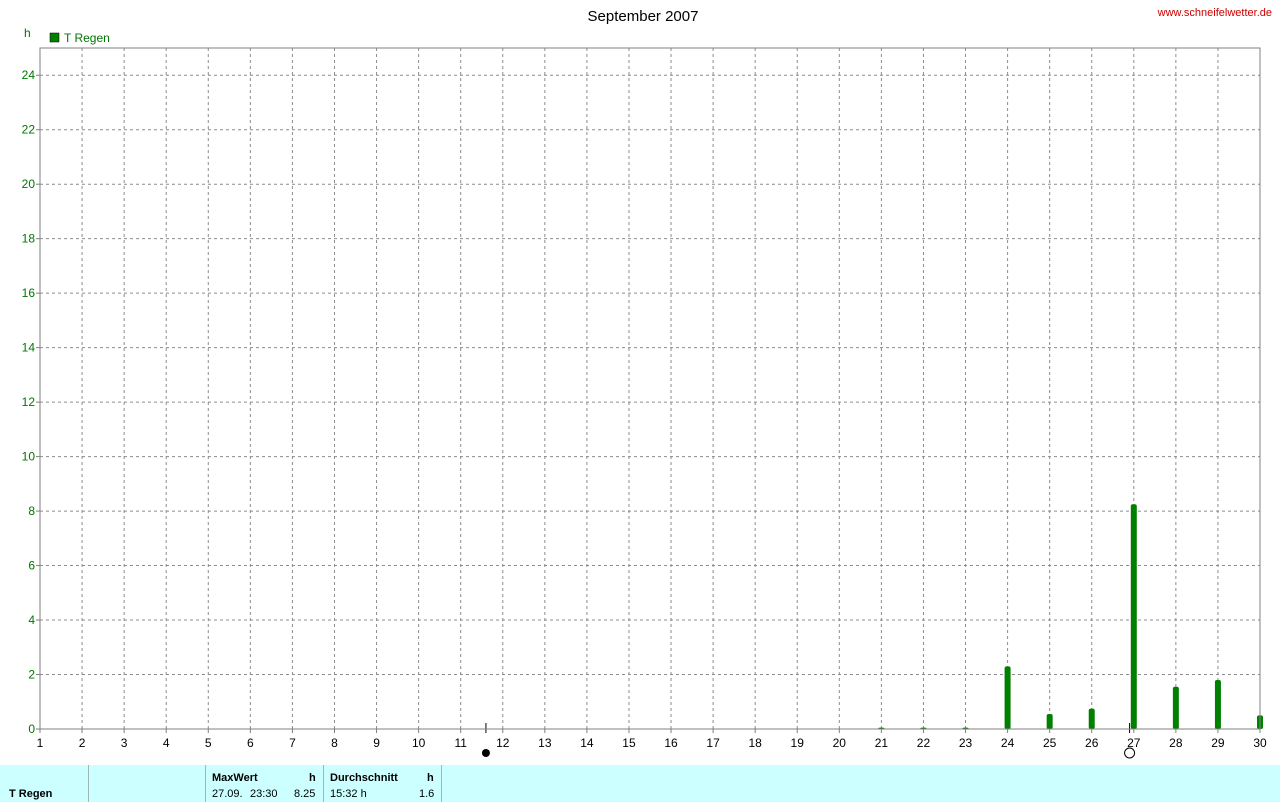 Image resolution: width=1280 pixels, height=802 pixels. Describe the element at coordinates (166, 743) in the screenshot. I see `x-tick-label: 4` at that location.